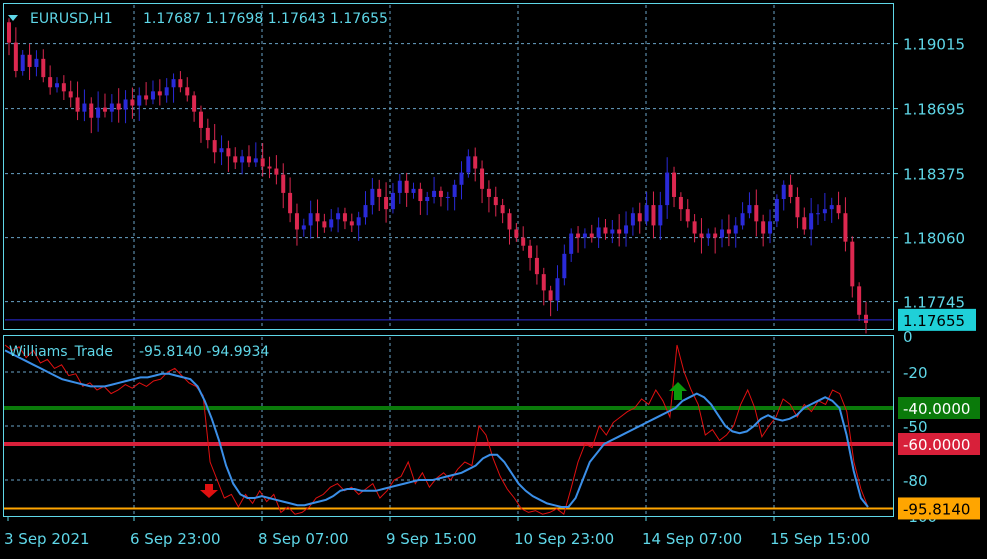  Describe the element at coordinates (908, 337) in the screenshot. I see `indicator-tick-label: 0` at that location.